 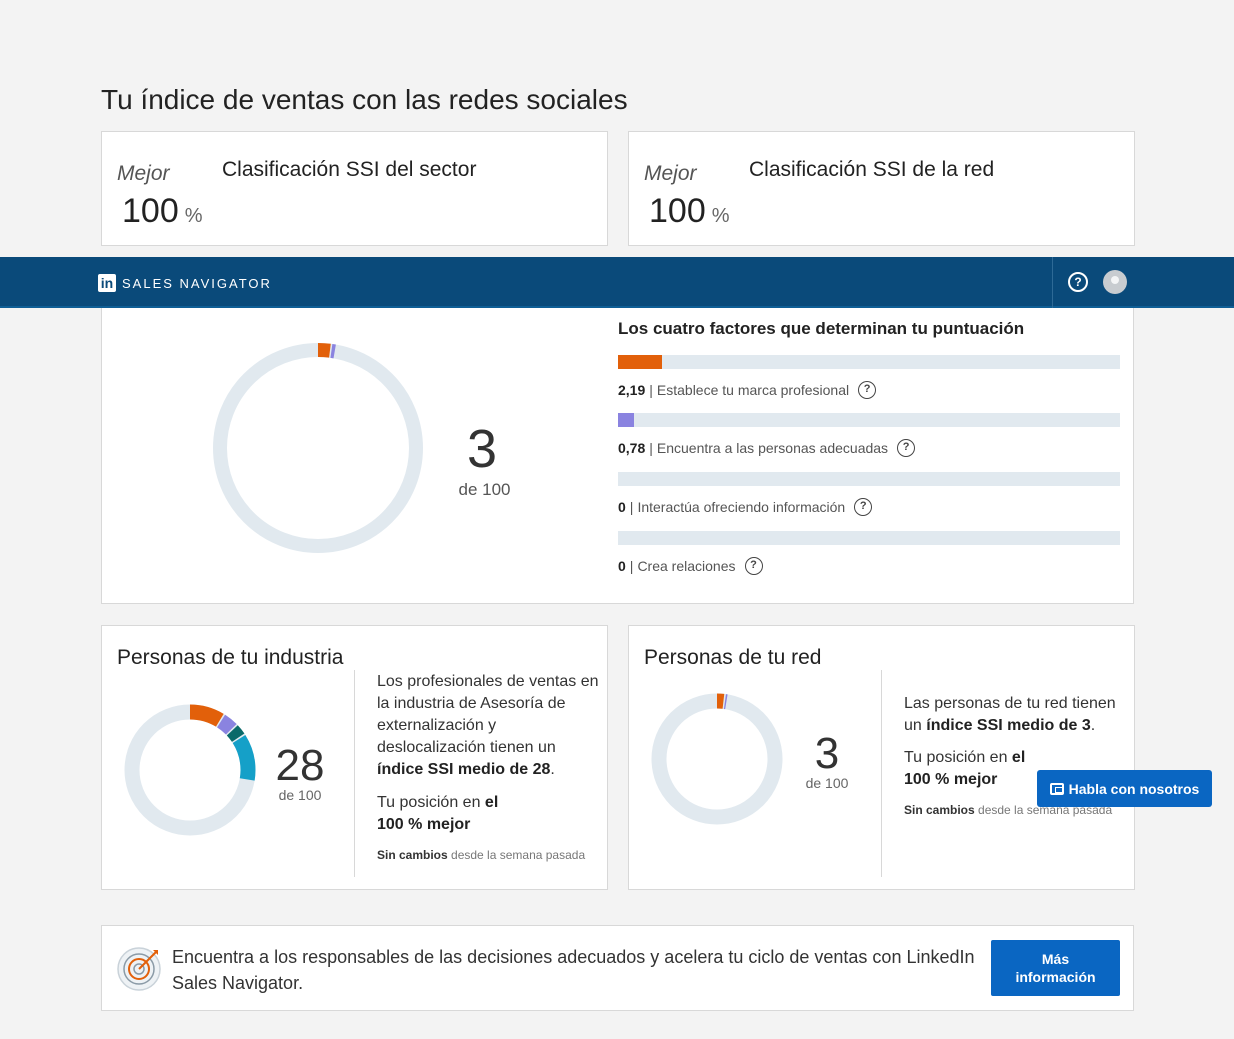 I want to click on network-avg-value: 3, so click(x=827, y=753).